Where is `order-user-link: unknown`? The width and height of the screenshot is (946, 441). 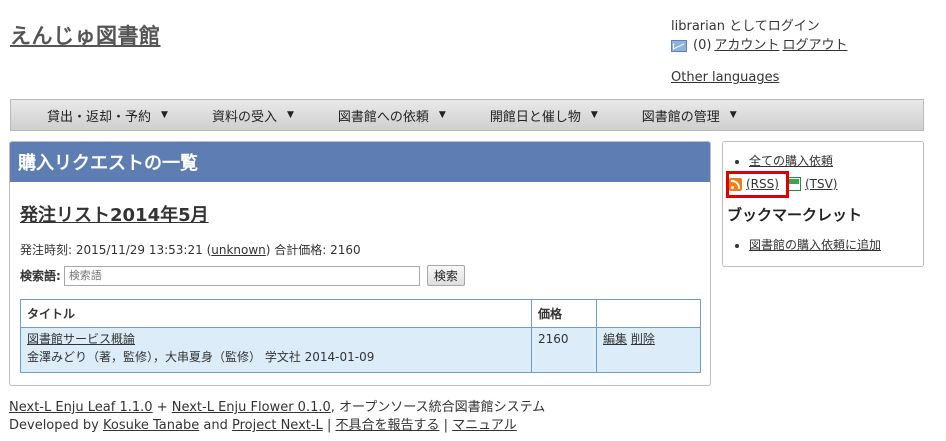
order-user-link: unknown is located at coordinates (238, 250).